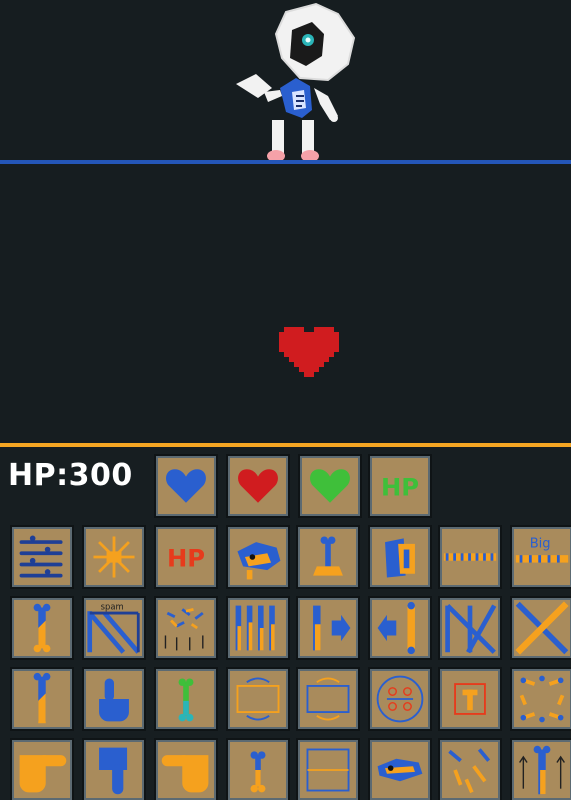 The image size is (571, 800). I want to click on attack-orange-t-box-button, so click(470, 699).